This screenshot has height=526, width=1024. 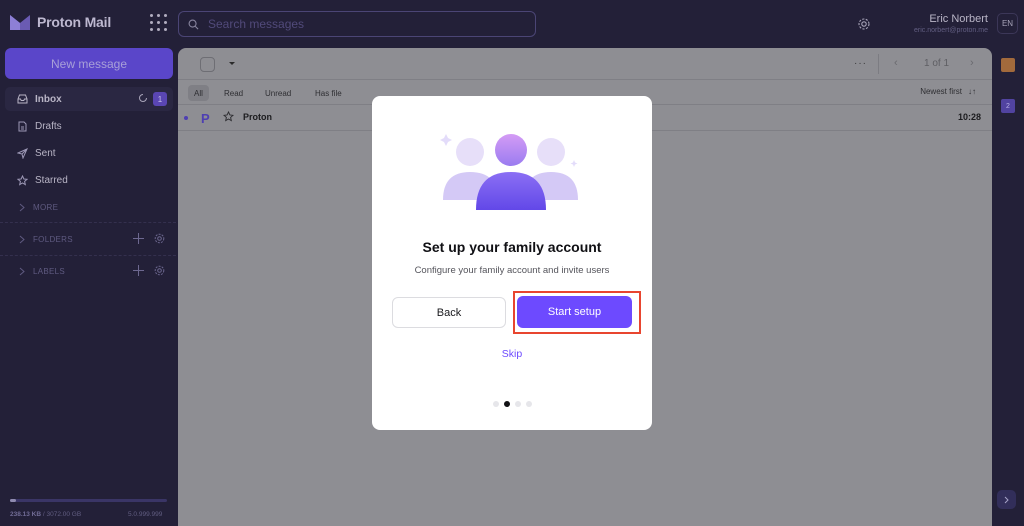 What do you see at coordinates (1008, 106) in the screenshot?
I see `app-badge-icon: 2` at bounding box center [1008, 106].